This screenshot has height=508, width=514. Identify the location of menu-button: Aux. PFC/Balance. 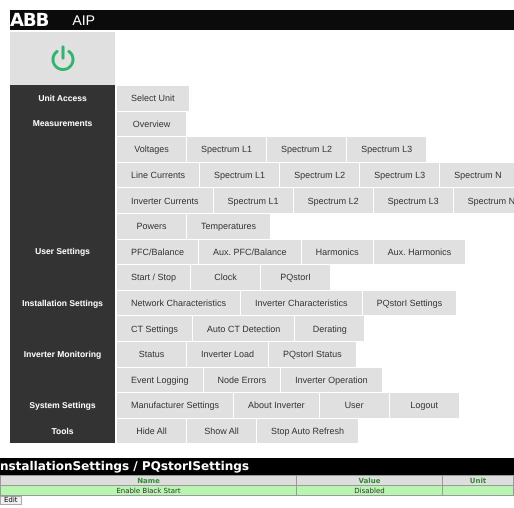
(250, 251).